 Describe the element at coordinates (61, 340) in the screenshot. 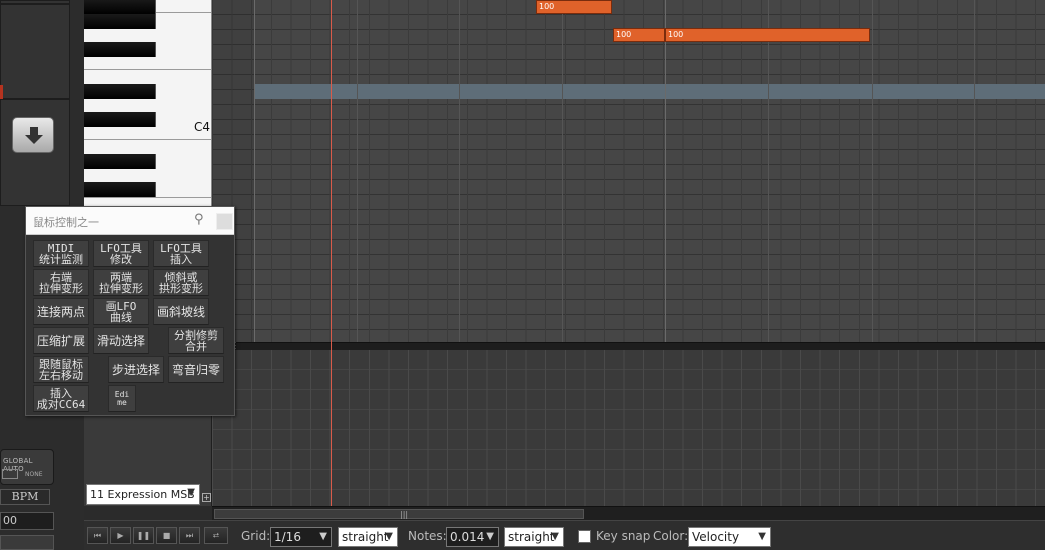

I see `compress-expand-button: 压缩扩展` at that location.